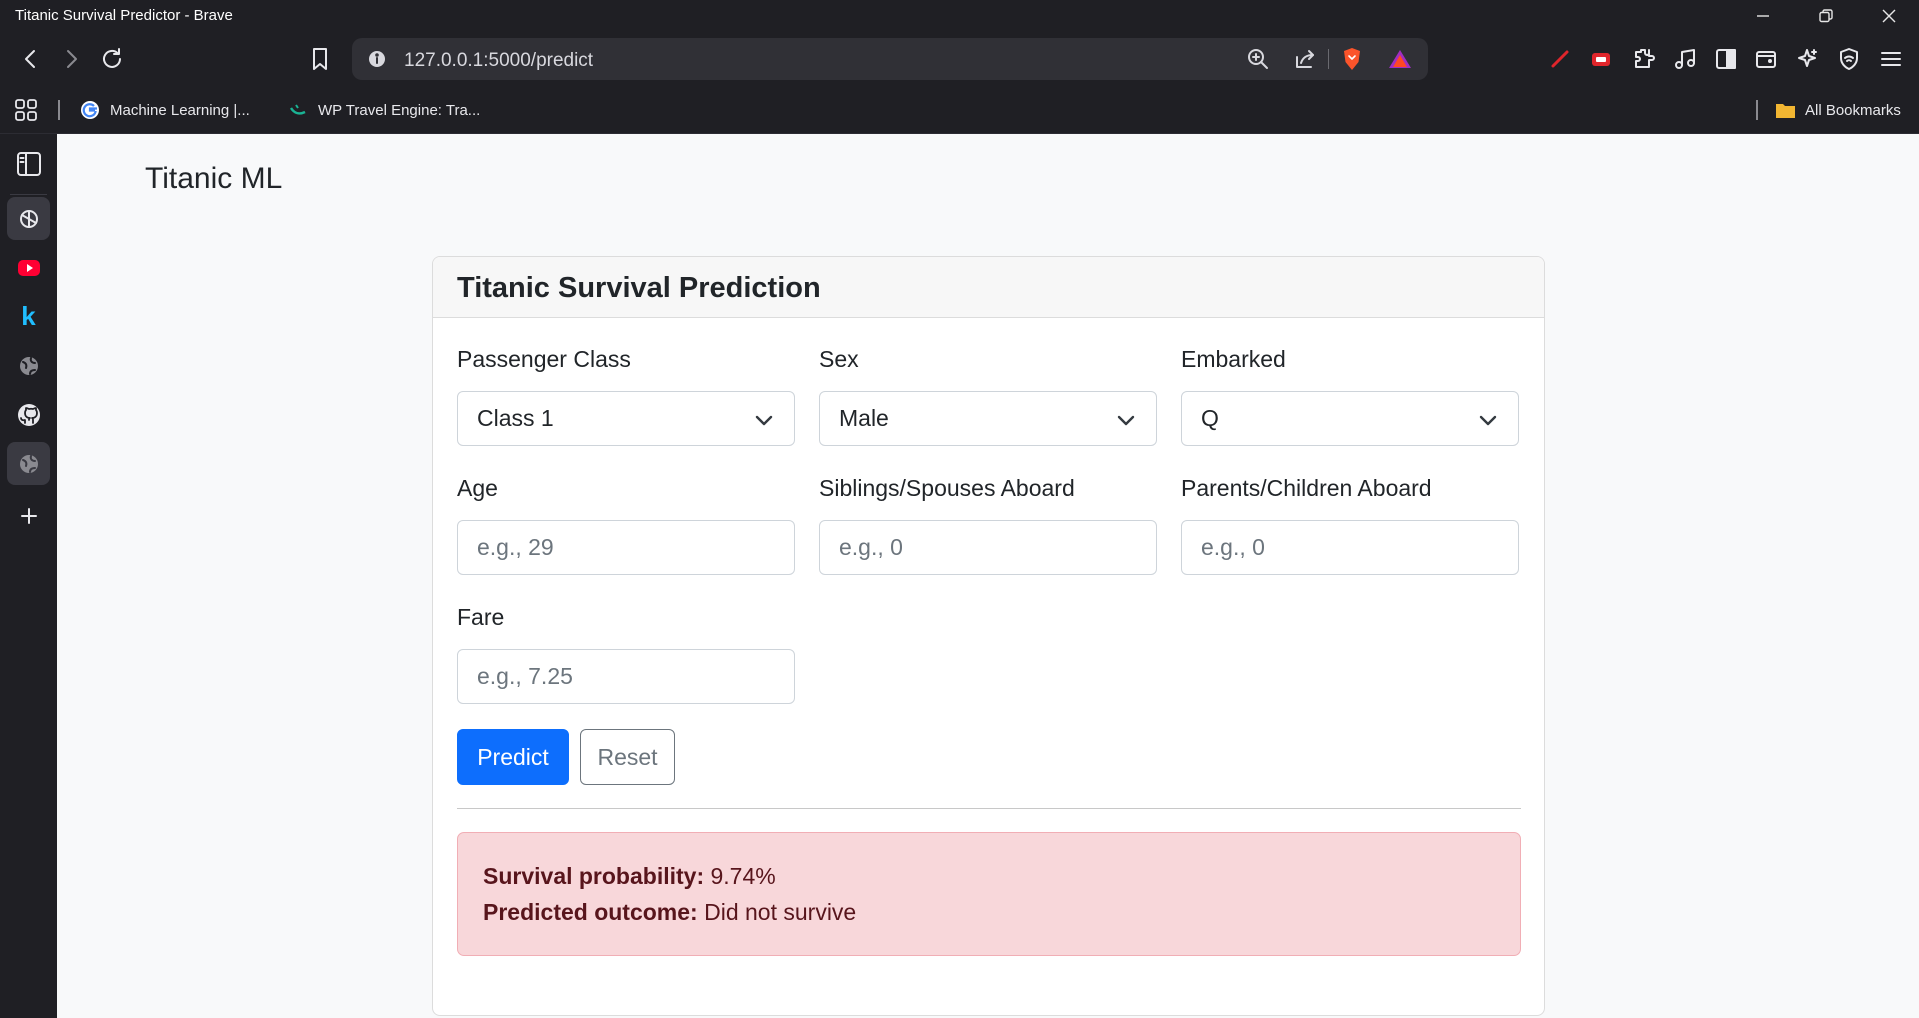  I want to click on fare-label: Fare, so click(481, 617).